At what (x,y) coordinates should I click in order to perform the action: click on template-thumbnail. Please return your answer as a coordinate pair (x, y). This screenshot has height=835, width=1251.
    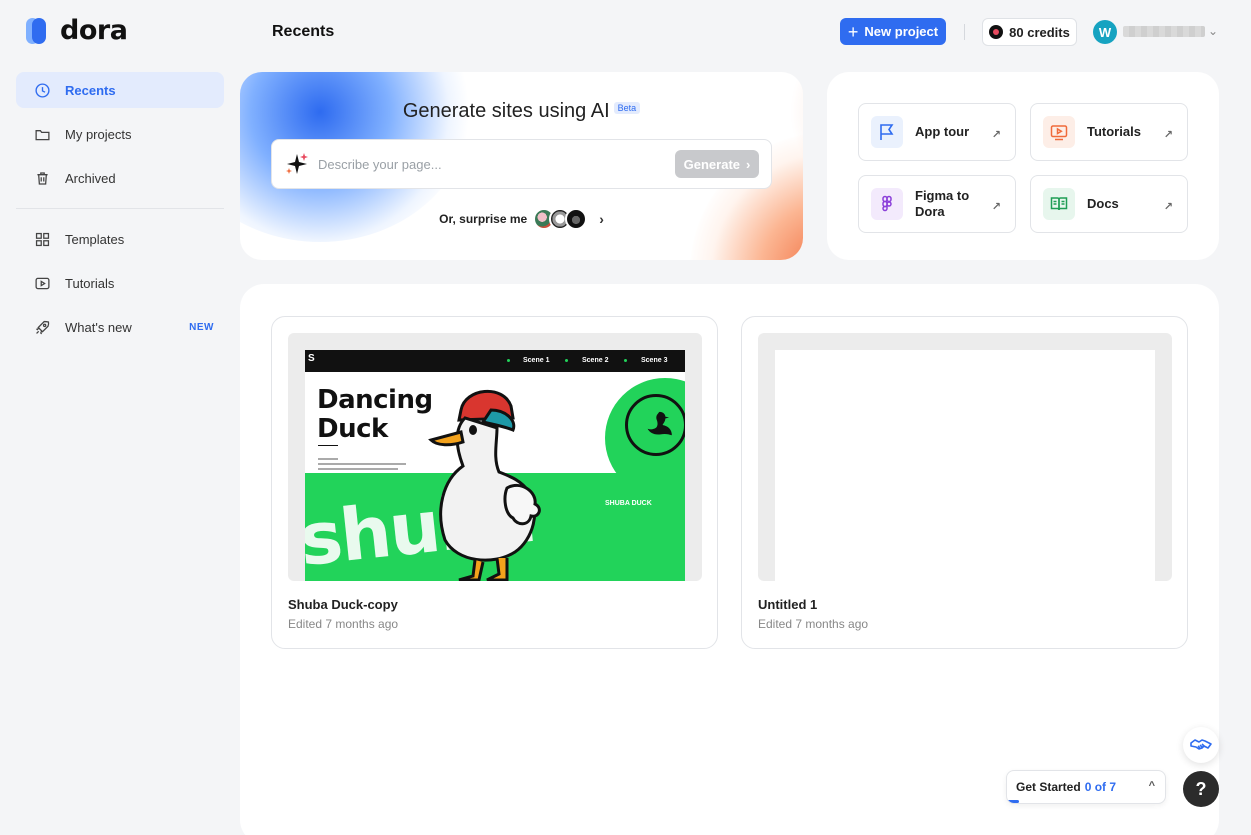
    Looking at the image, I should click on (576, 219).